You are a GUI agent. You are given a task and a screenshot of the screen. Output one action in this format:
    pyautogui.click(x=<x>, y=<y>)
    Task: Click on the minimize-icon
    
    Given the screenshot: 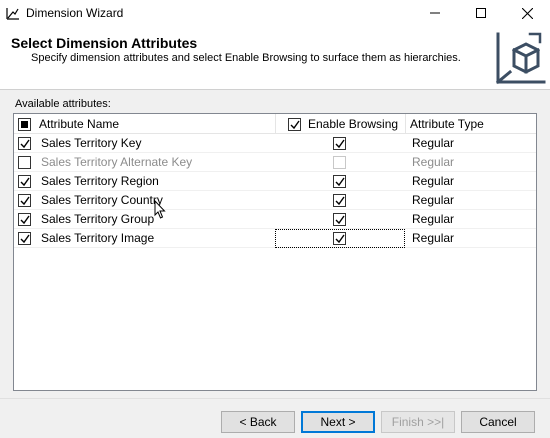 What is the action you would take?
    pyautogui.click(x=435, y=13)
    